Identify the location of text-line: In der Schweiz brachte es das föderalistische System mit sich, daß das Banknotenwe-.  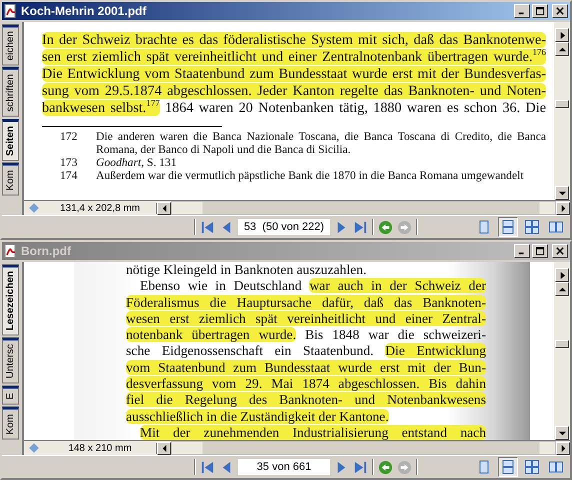
(294, 40).